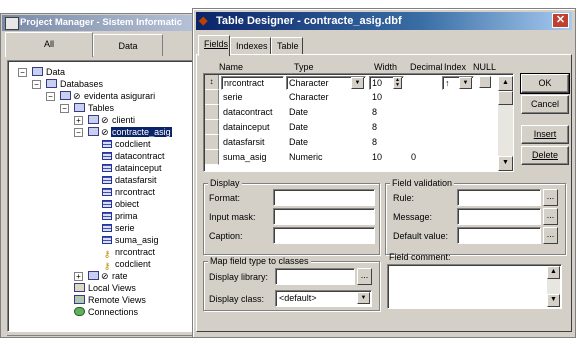 This screenshot has width=576, height=339. Describe the element at coordinates (426, 67) in the screenshot. I see `column-header-decimal: Decimal` at that location.